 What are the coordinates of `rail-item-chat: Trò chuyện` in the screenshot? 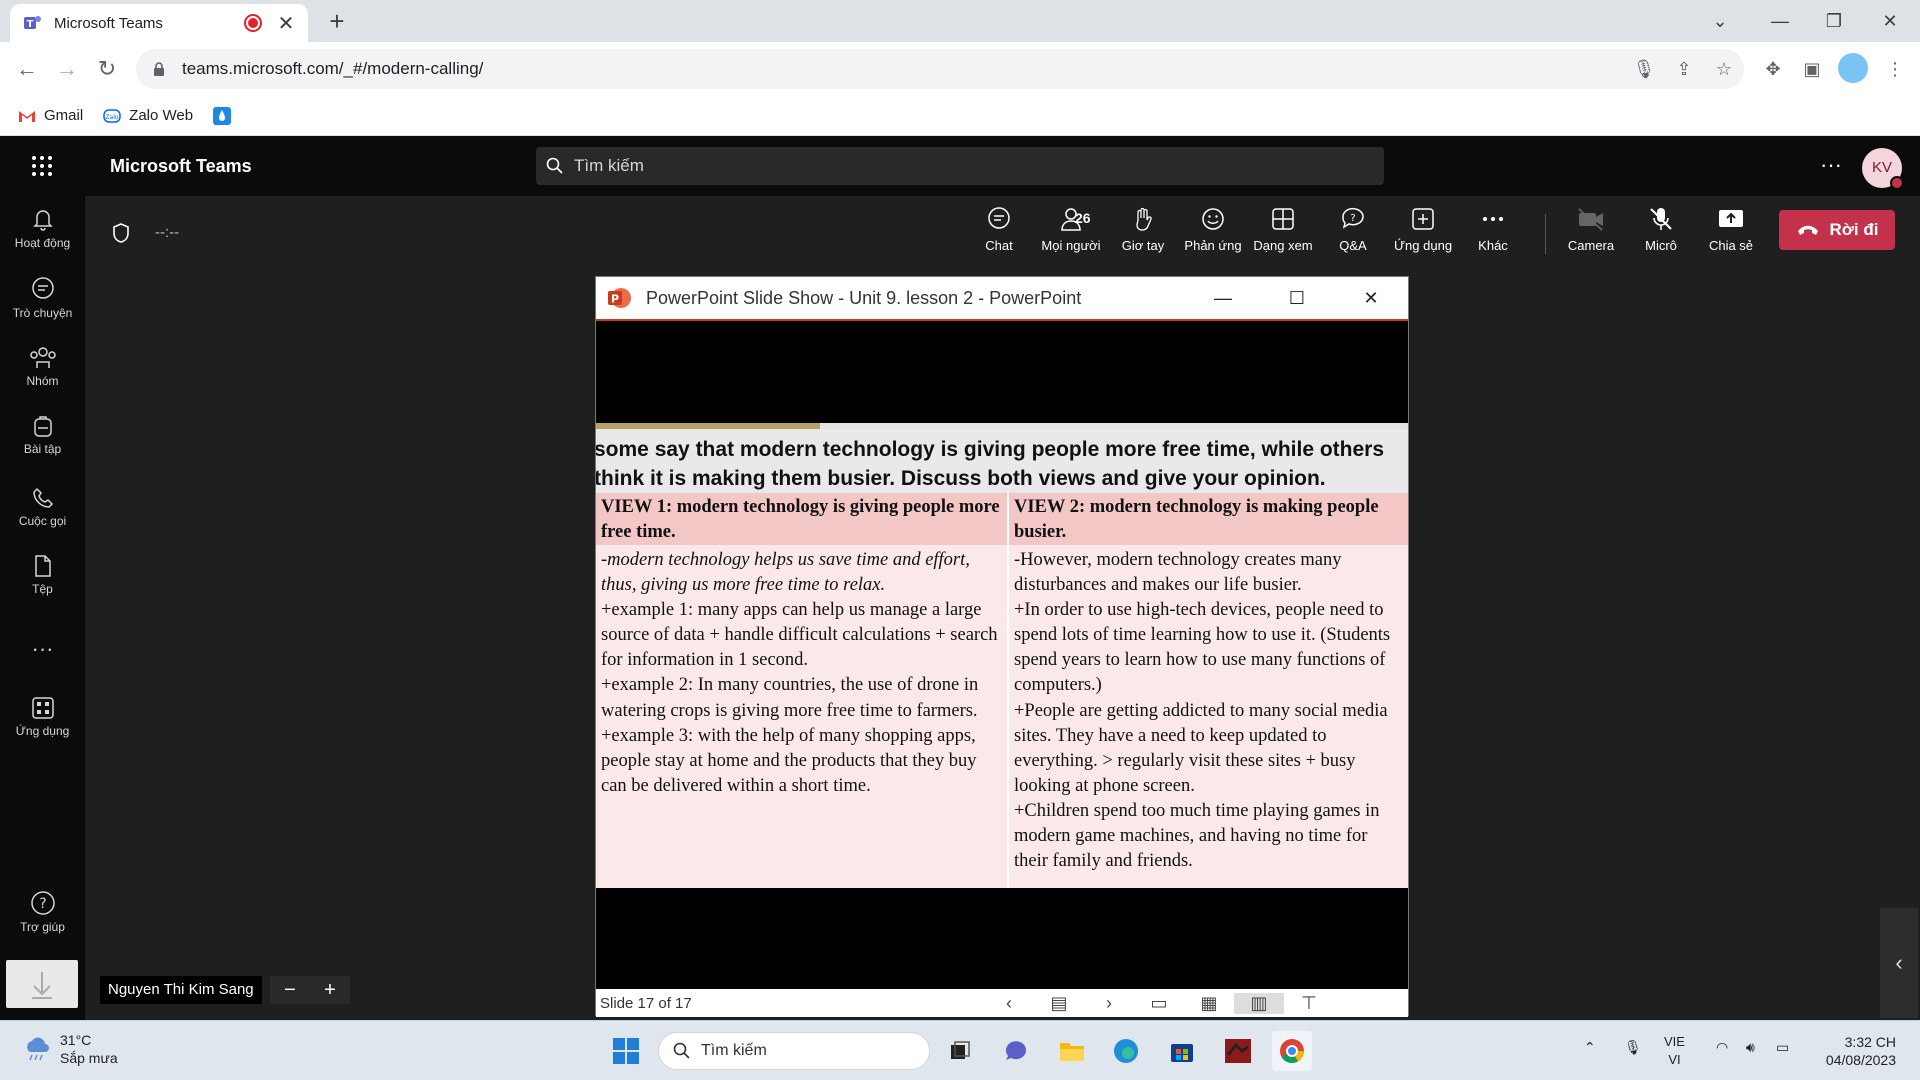 It's located at (42, 298).